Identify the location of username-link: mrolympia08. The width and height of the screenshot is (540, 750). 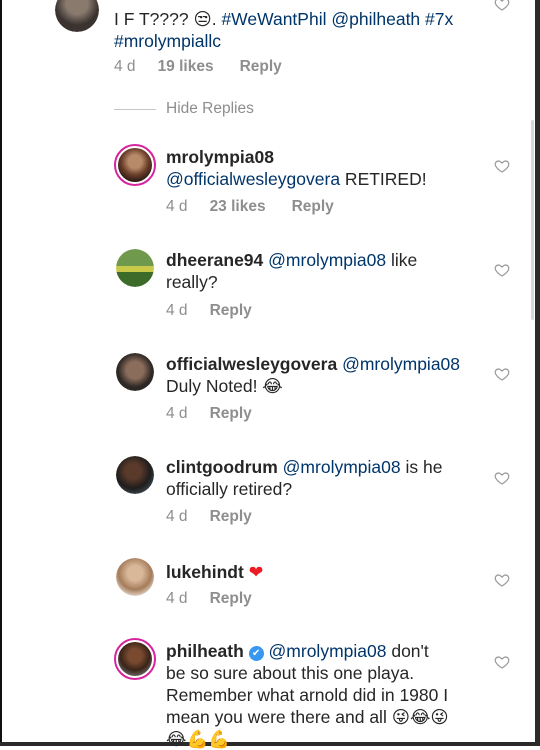
(220, 157).